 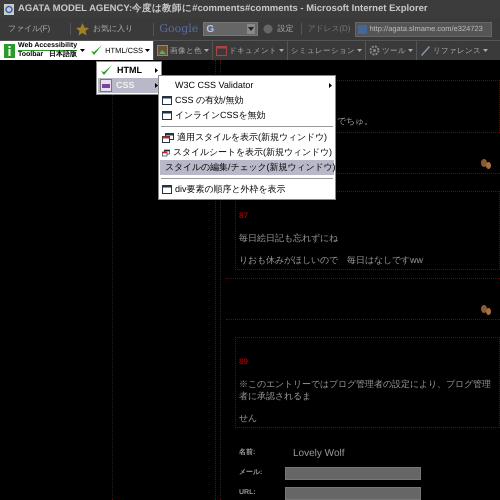 I want to click on file-menu: ファイル(F), so click(x=40, y=29).